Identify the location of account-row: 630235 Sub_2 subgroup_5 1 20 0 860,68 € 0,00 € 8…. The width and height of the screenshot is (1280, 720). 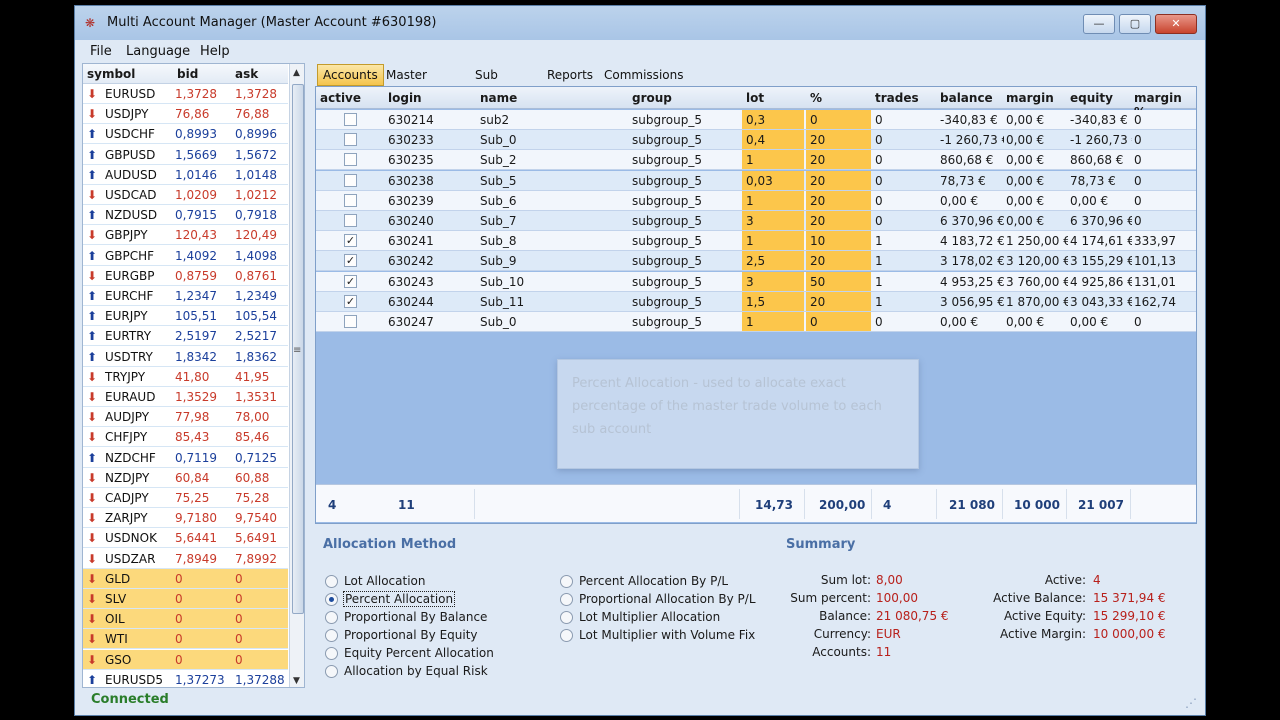
(756, 160).